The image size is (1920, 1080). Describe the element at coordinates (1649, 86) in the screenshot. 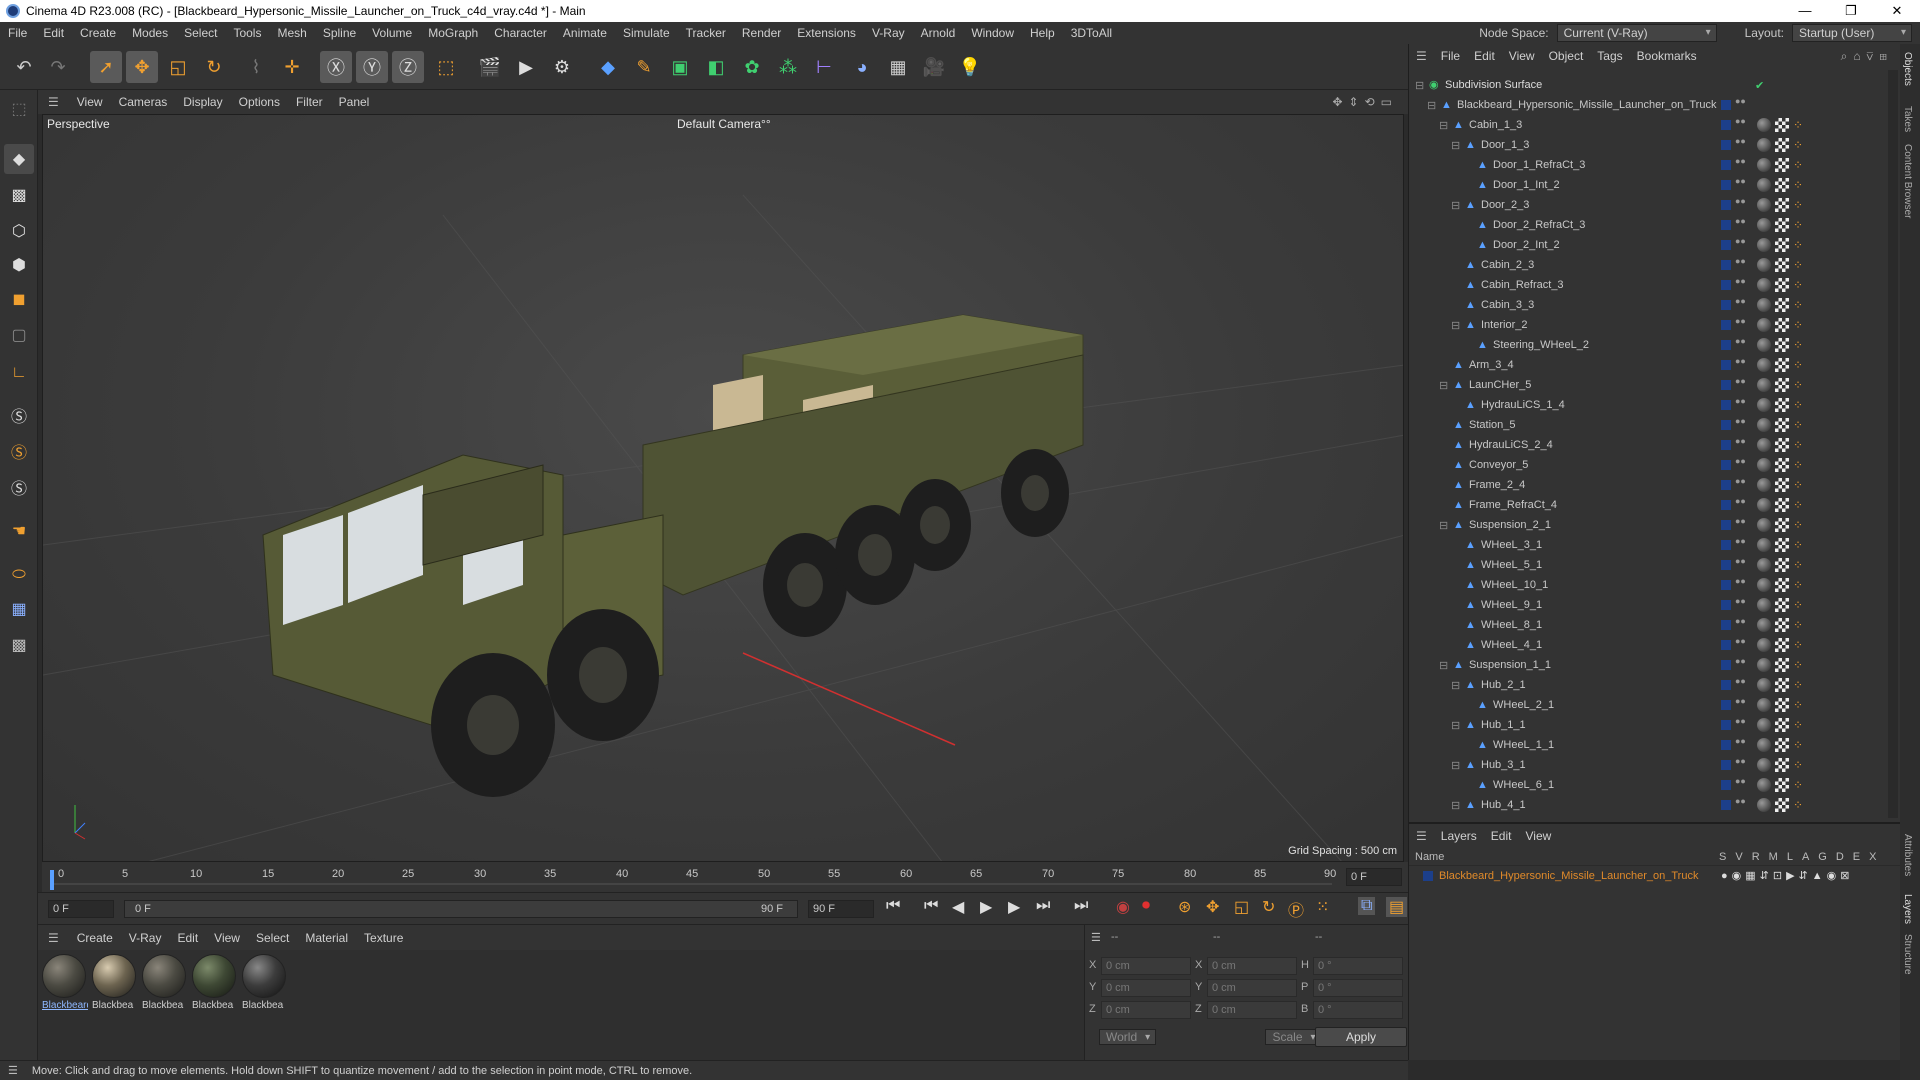

I see `object-row: ⊟ ◉ Subdivision Surface ✔` at that location.